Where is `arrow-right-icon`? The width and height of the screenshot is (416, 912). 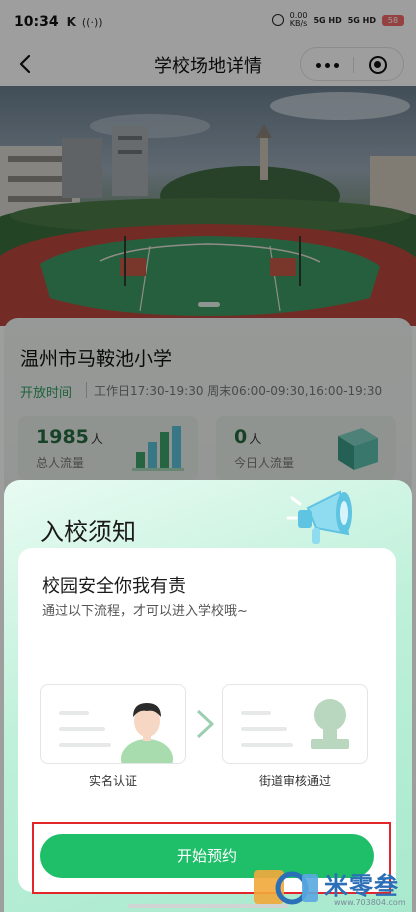
arrow-right-icon is located at coordinates (205, 724).